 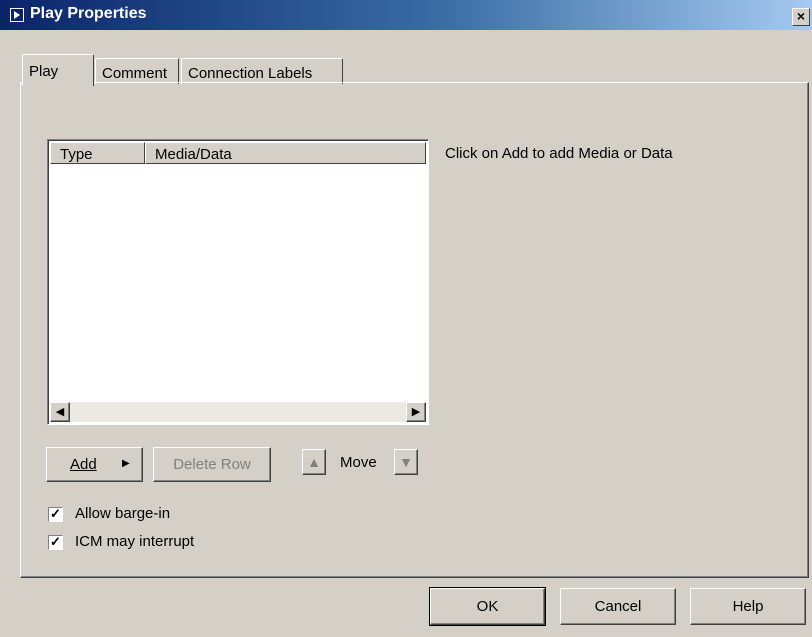 I want to click on ok-button: OK, so click(x=487, y=606).